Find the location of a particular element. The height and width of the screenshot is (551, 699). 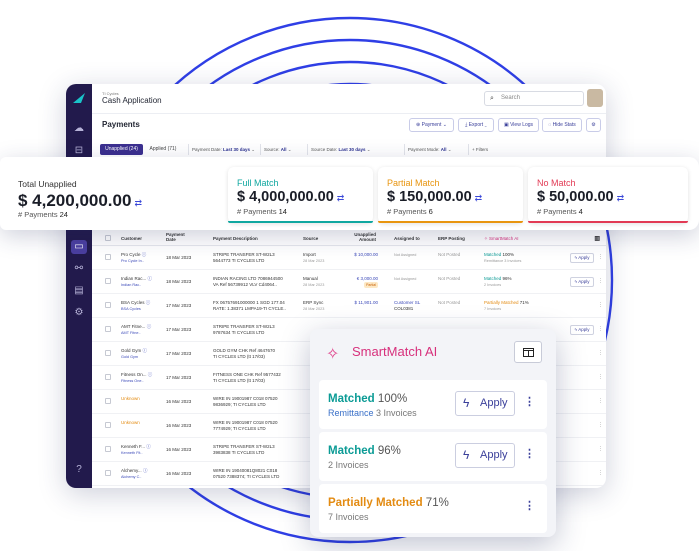

customer-cell: Pro Cycle ⓘ Pro Cycle In.. is located at coordinates (133, 258).